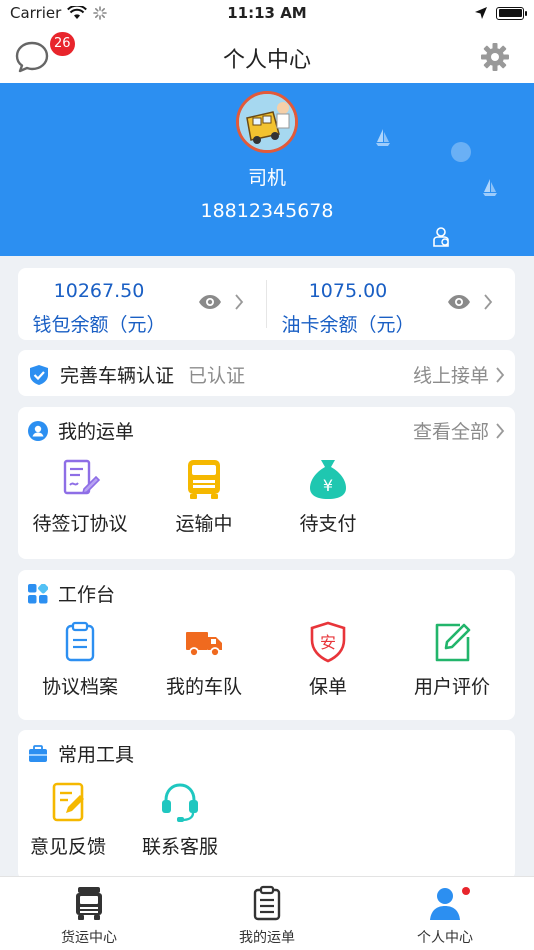 Image resolution: width=534 pixels, height=950 pixels. I want to click on certification-status: 已认证, so click(217, 376).